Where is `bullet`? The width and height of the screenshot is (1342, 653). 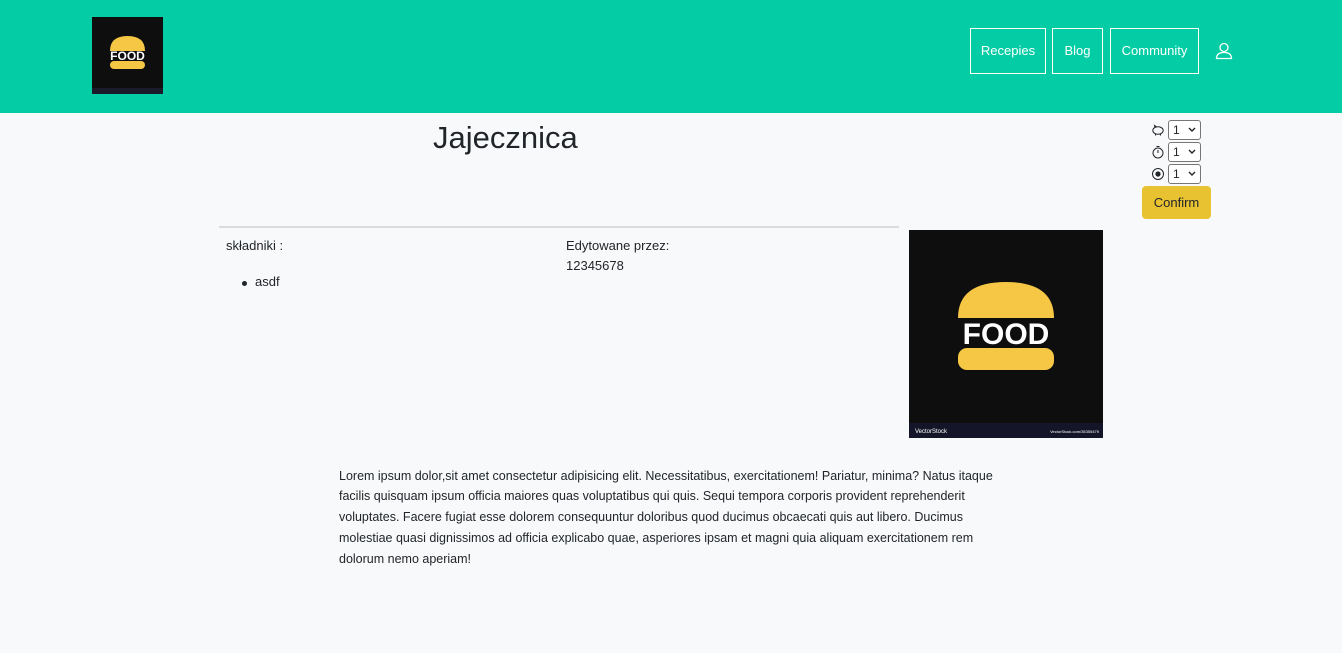 bullet is located at coordinates (244, 283).